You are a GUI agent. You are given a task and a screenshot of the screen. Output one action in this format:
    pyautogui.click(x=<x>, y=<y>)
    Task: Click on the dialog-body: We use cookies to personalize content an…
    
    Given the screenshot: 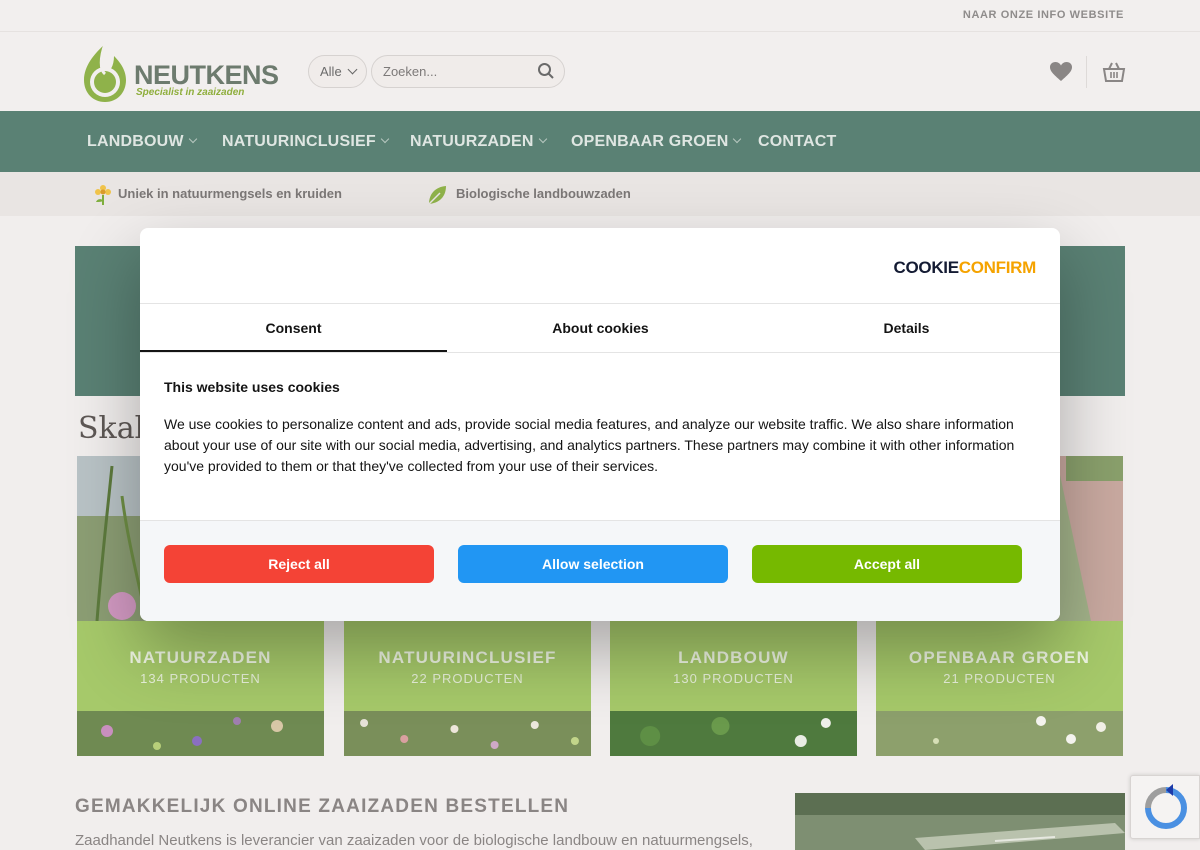 What is the action you would take?
    pyautogui.click(x=589, y=445)
    